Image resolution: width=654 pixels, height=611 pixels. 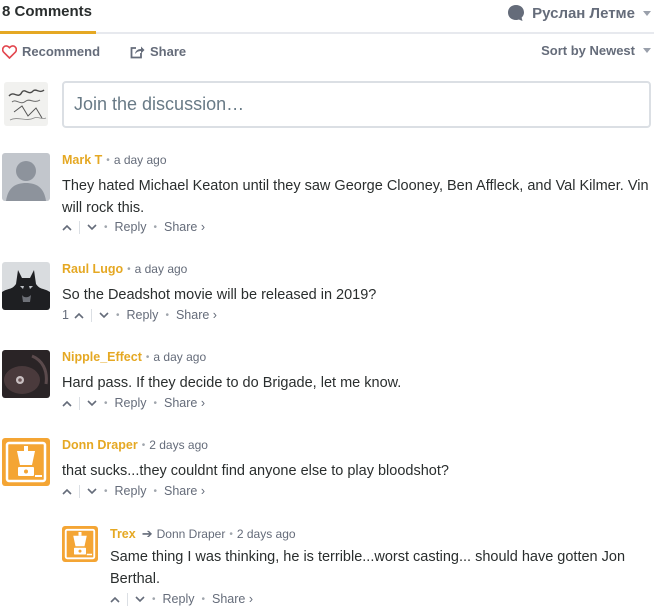 I want to click on recommend-button: Recommend, so click(x=51, y=51).